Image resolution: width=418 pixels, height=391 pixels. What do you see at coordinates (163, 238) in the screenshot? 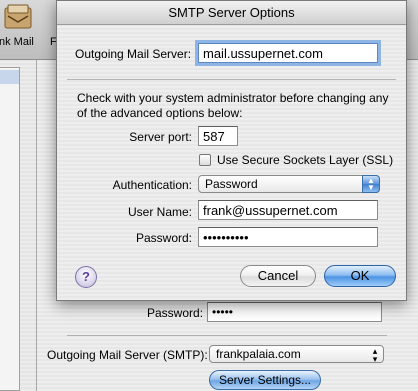
I see `password-label: Password:` at bounding box center [163, 238].